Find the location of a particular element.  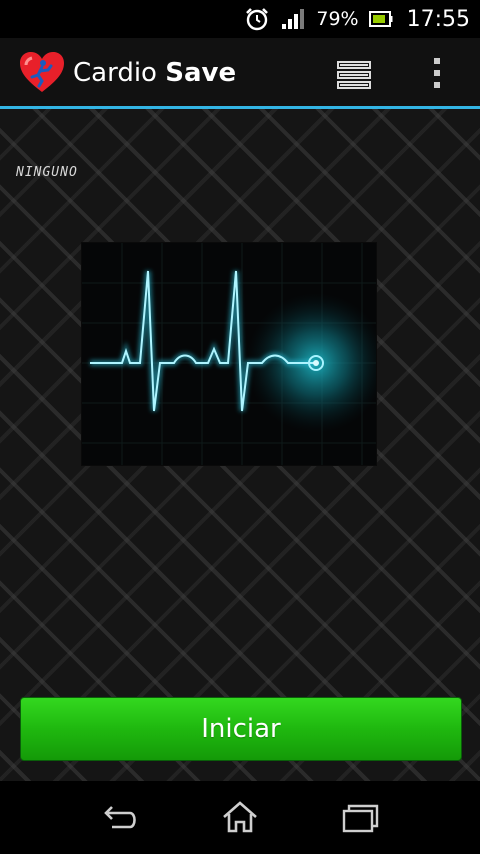

mode-label: NINGUNO is located at coordinates (47, 172).